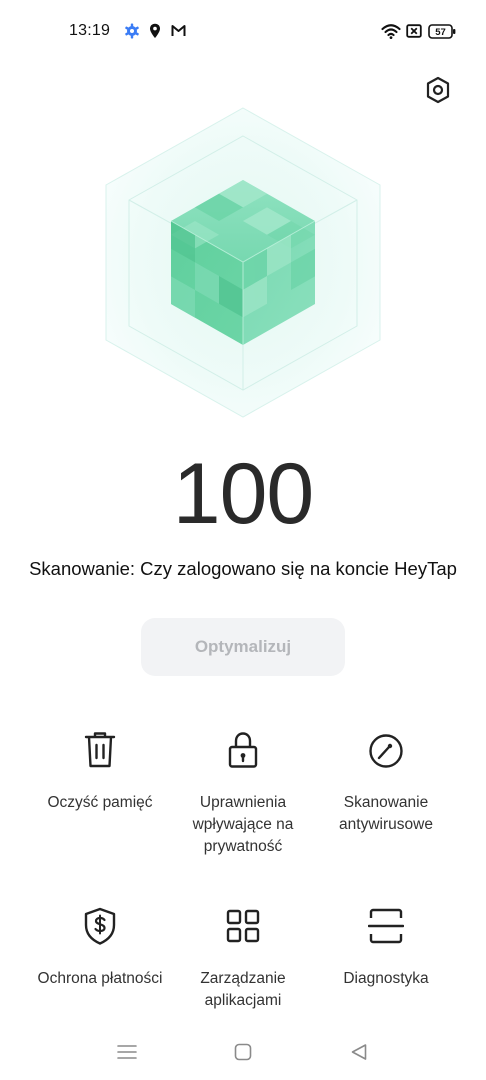 This screenshot has width=486, height=1080. I want to click on status-time: 13:19, so click(90, 30).